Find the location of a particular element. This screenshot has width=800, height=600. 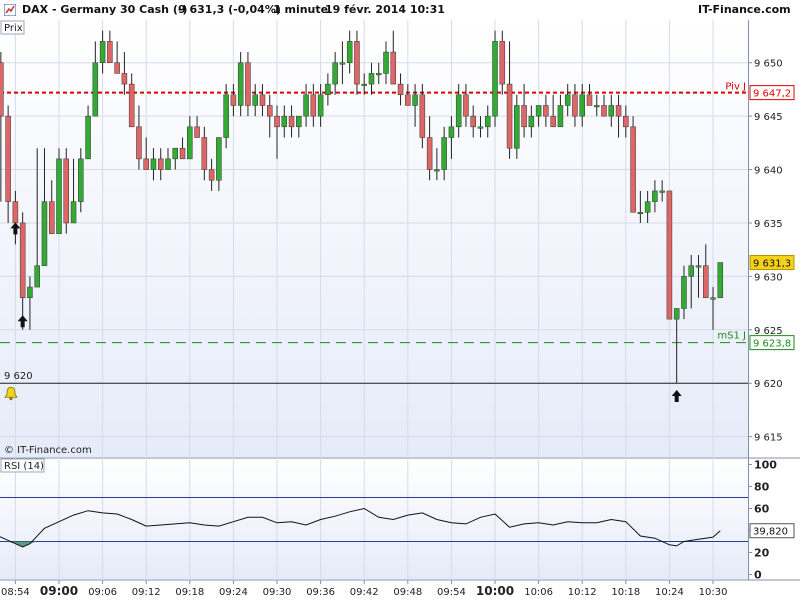

time-tick-label: 10:00 is located at coordinates (495, 591).